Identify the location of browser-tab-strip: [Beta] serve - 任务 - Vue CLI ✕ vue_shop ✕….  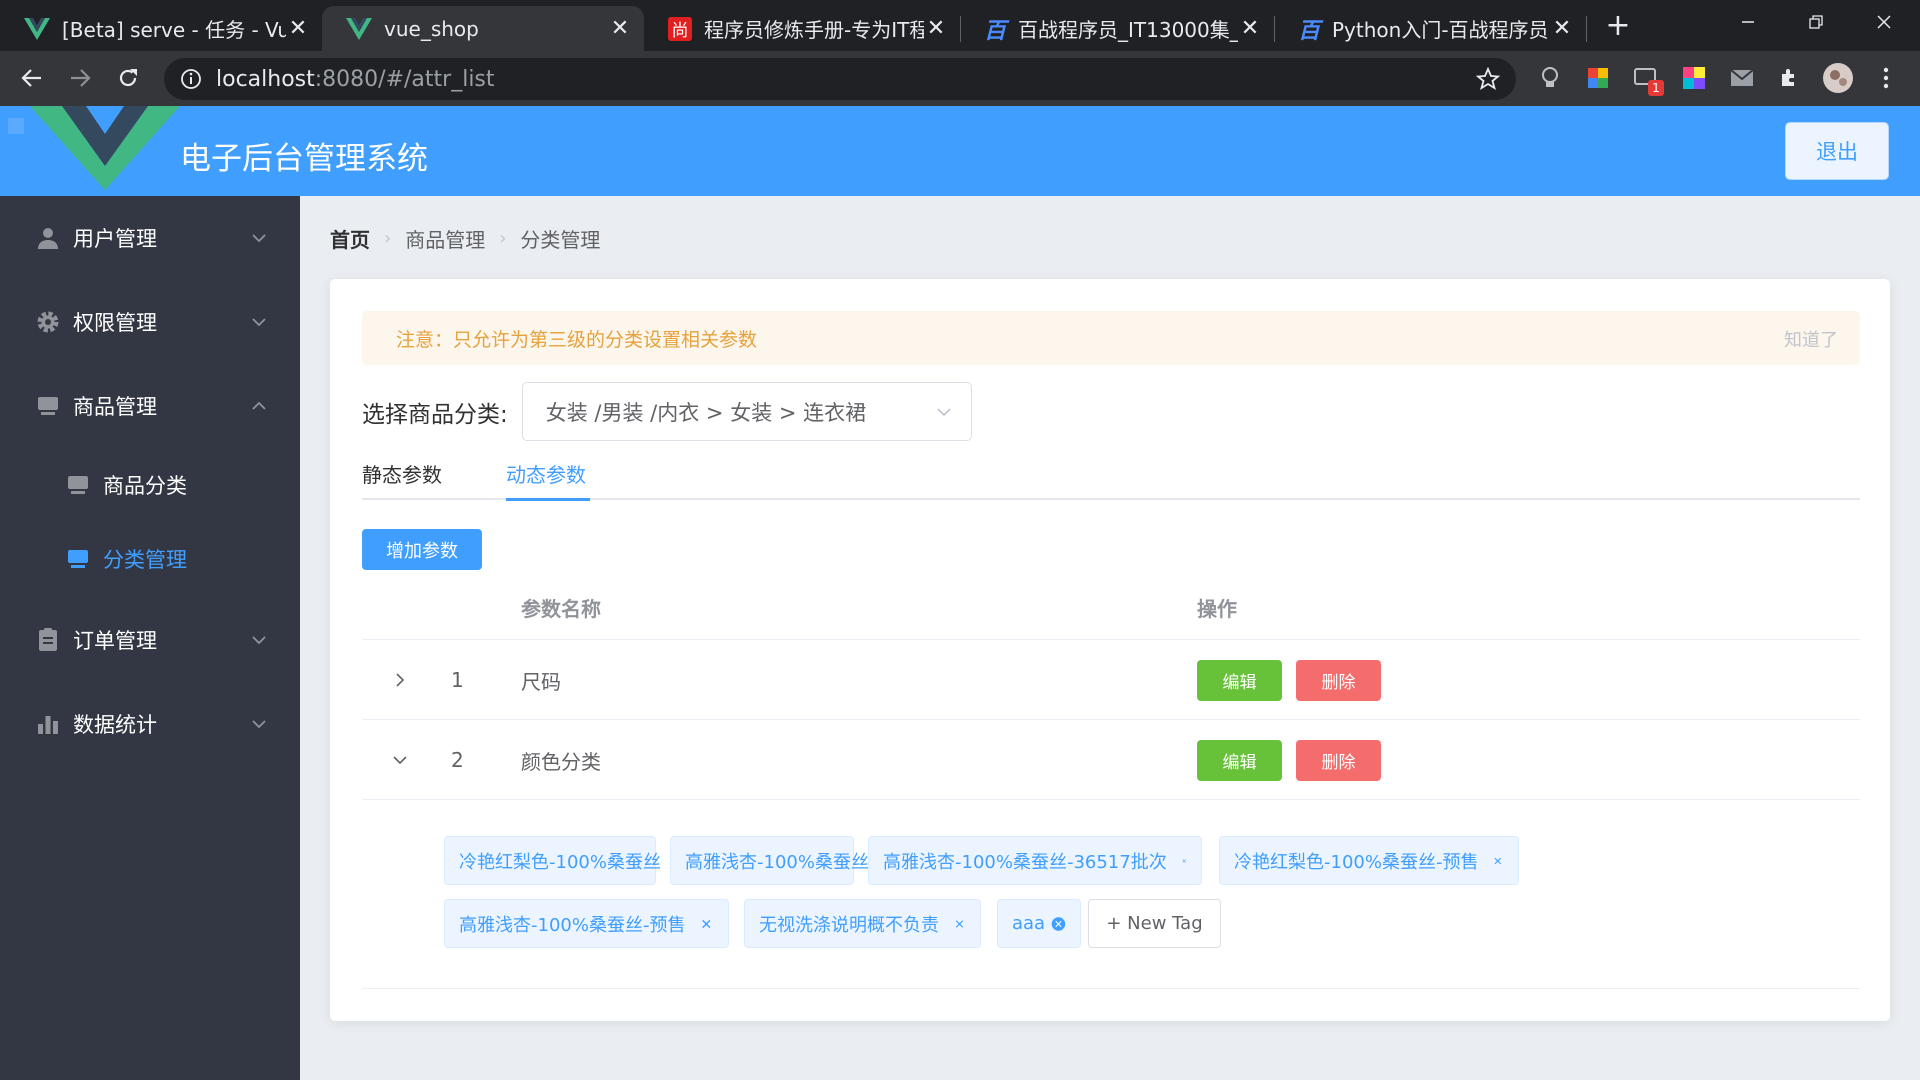
(960, 25).